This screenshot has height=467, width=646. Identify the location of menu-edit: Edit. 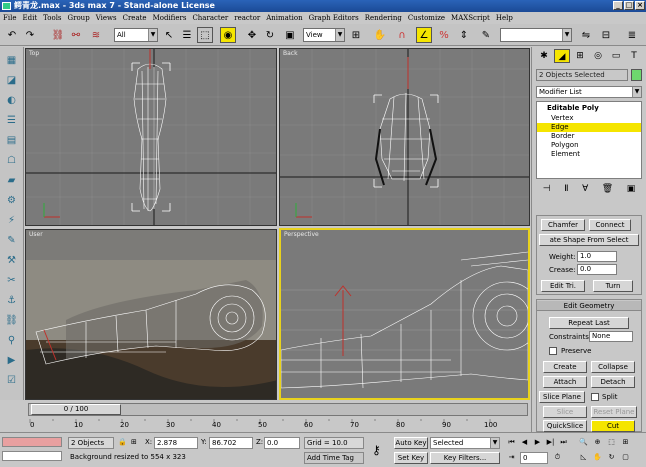
(29, 18).